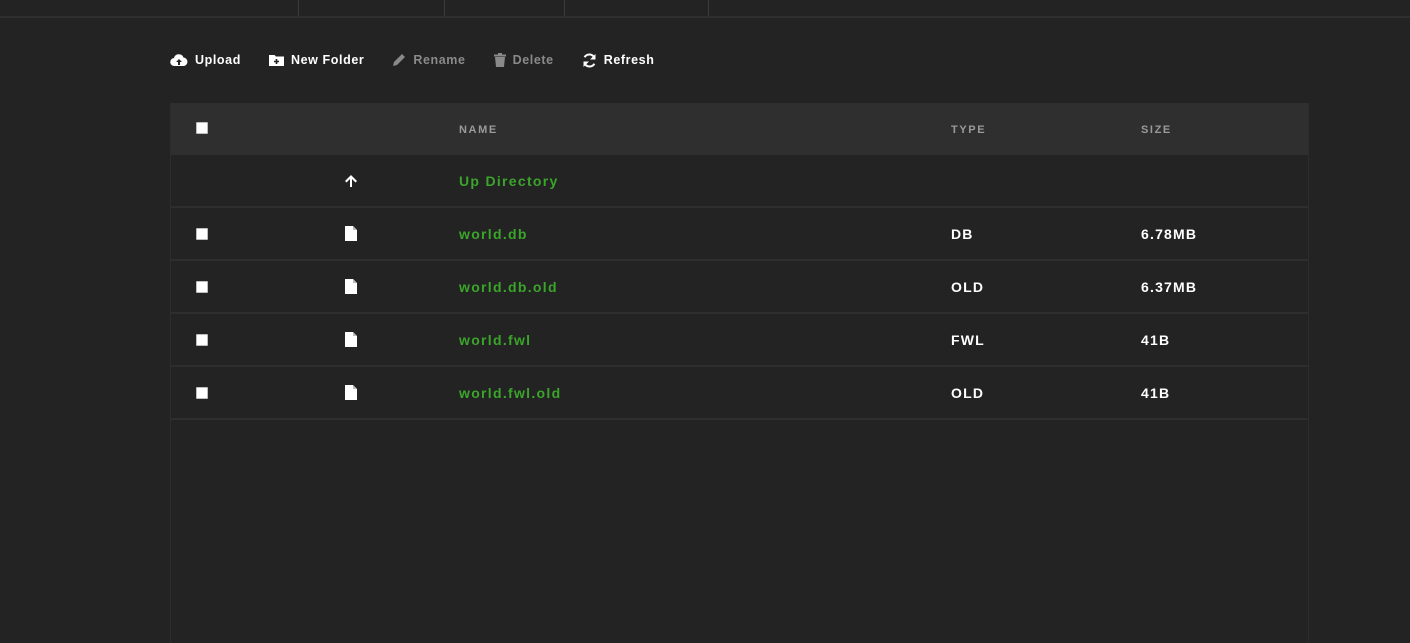 The image size is (1410, 643). I want to click on file-name-link: world.db.old, so click(508, 287).